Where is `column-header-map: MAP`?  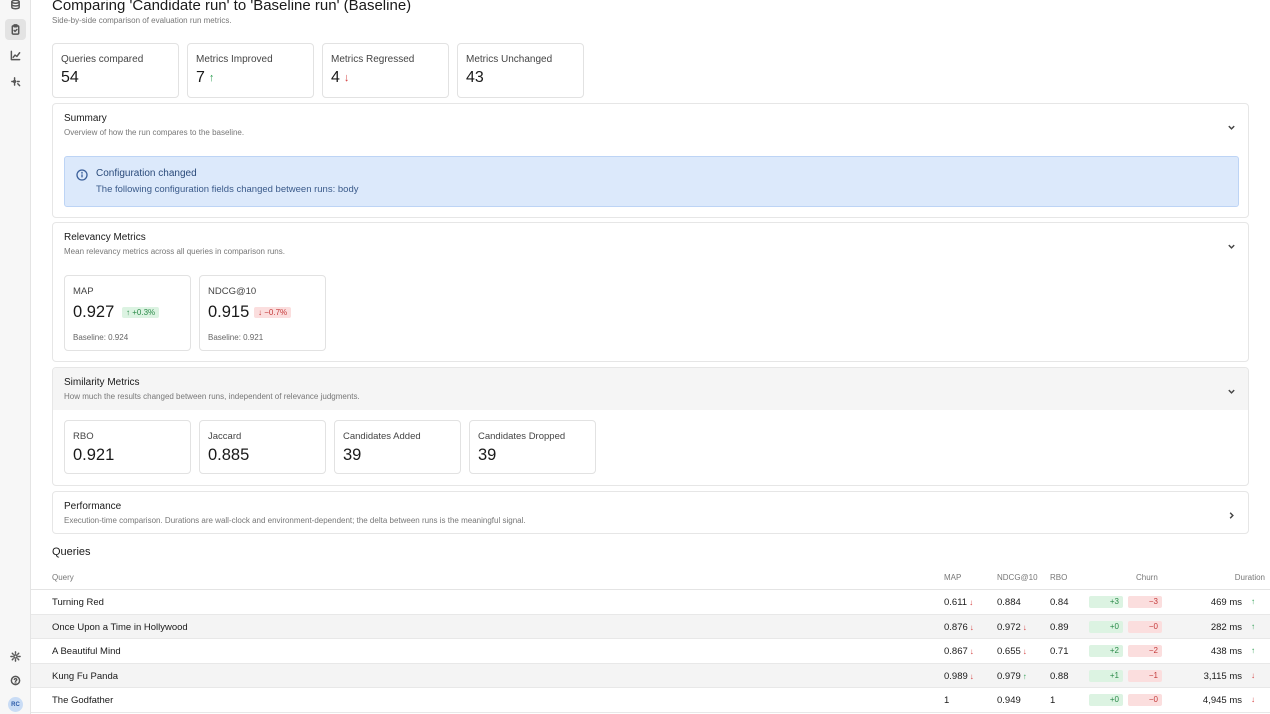
column-header-map: MAP is located at coordinates (952, 577).